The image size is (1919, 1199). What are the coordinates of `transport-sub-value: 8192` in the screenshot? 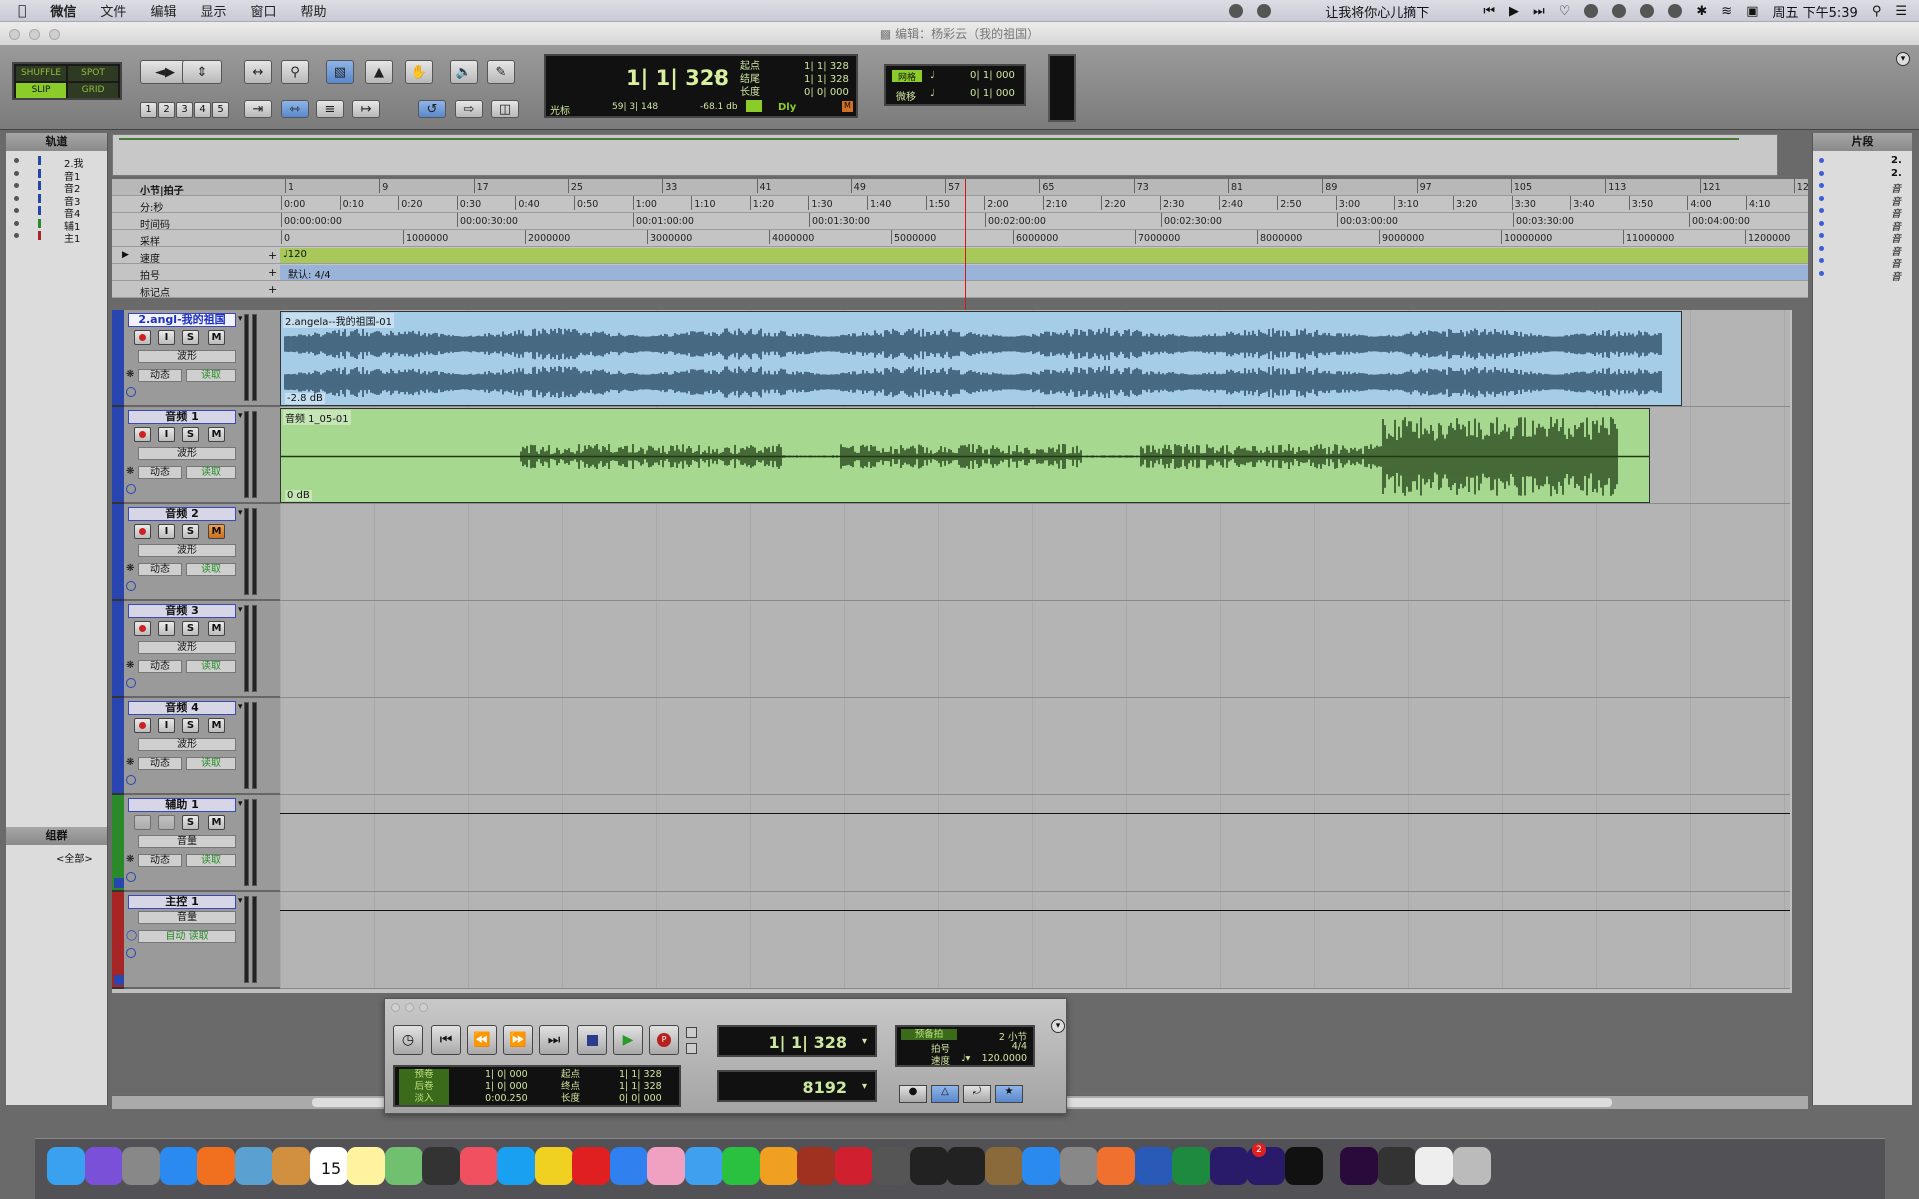 It's located at (824, 1087).